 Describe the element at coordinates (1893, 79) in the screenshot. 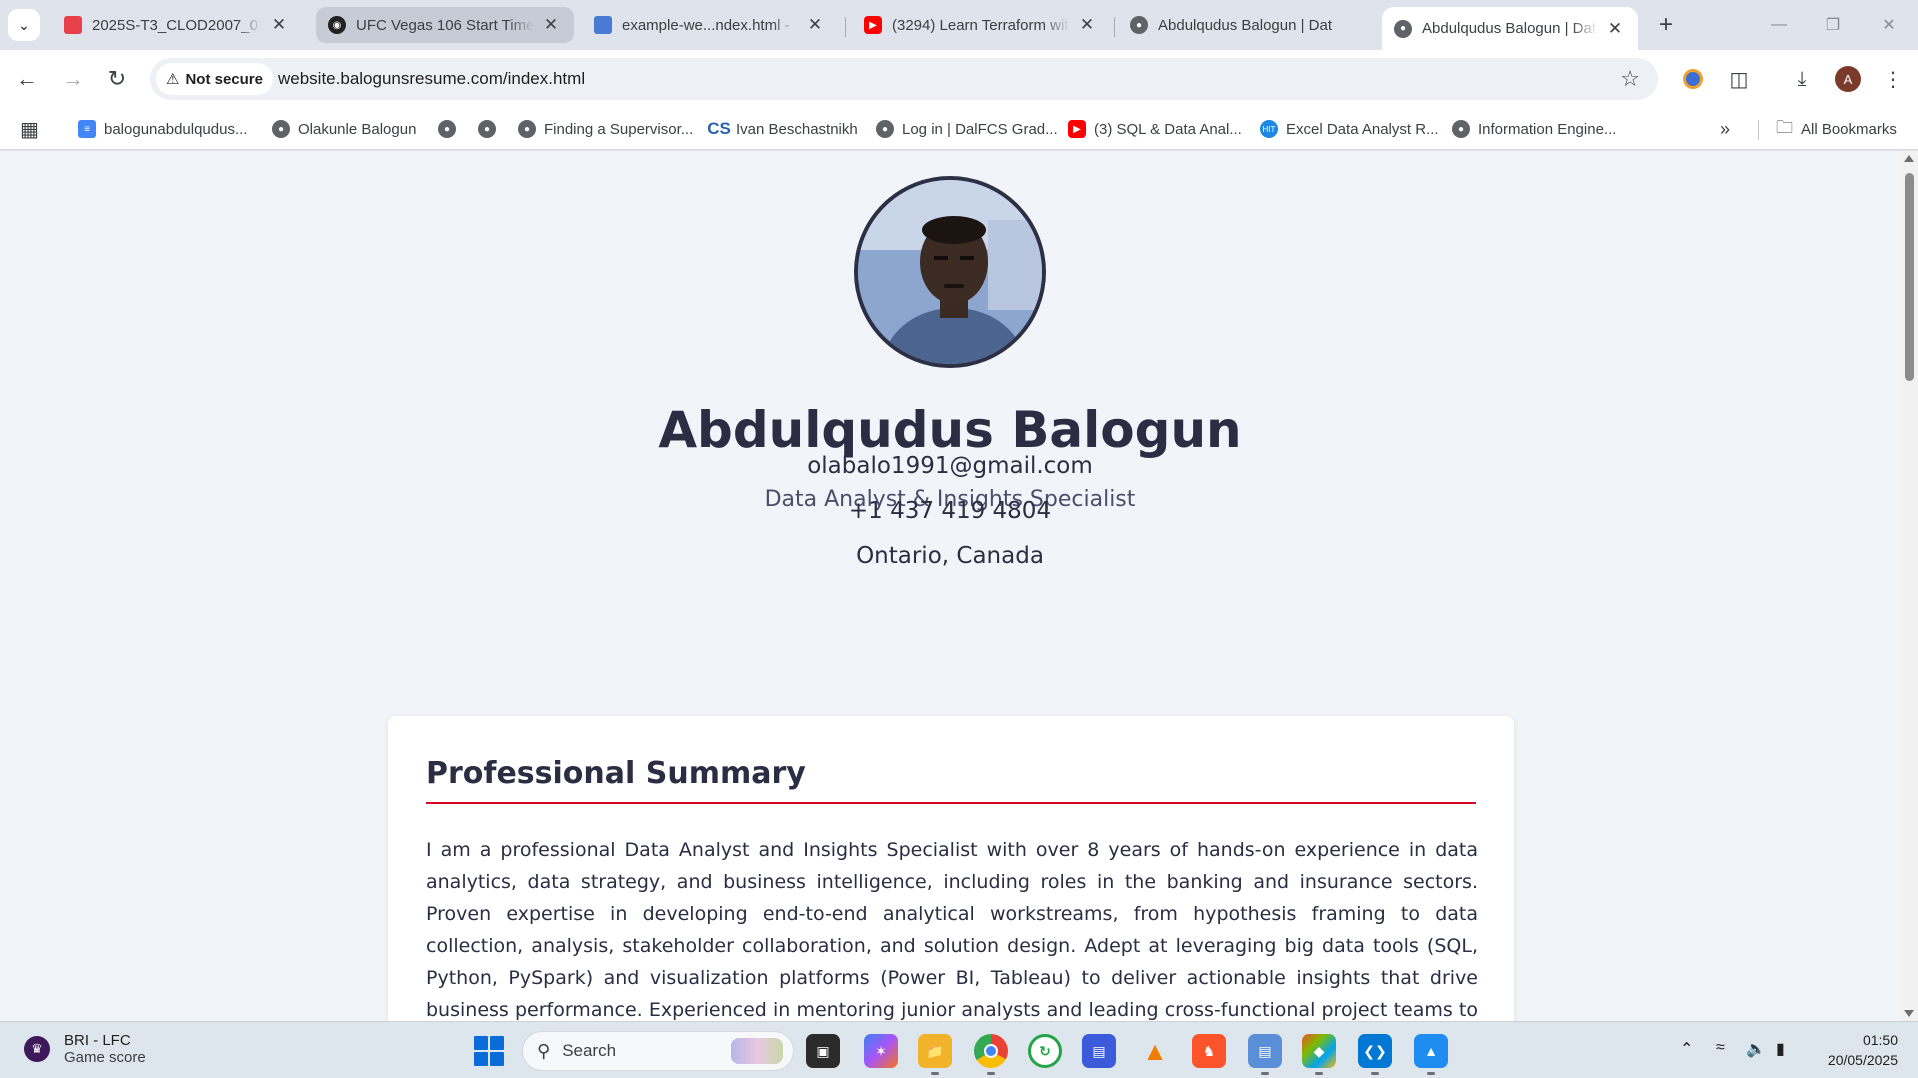

I see `menu-icon: ⋮` at that location.